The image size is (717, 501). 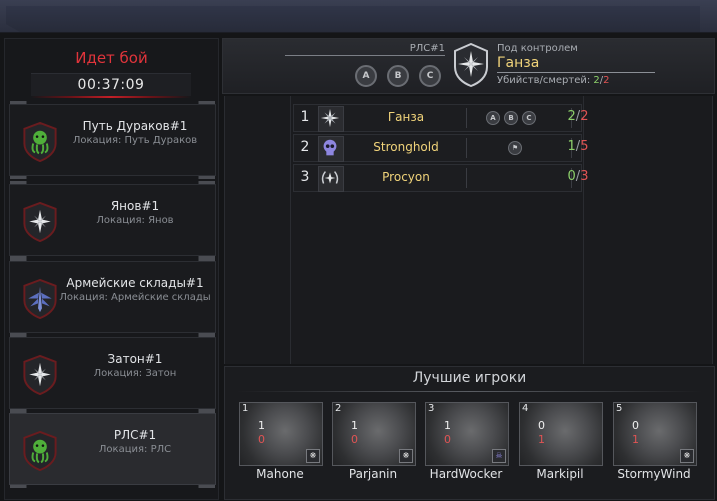 What do you see at coordinates (331, 149) in the screenshot?
I see `skull-purple-icon` at bounding box center [331, 149].